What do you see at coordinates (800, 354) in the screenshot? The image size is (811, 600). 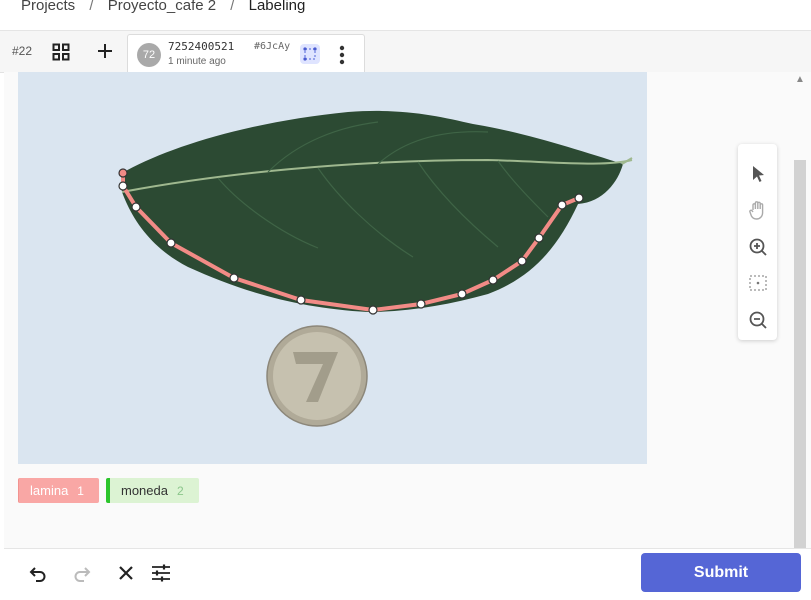 I see `vertical-scrollbar` at bounding box center [800, 354].